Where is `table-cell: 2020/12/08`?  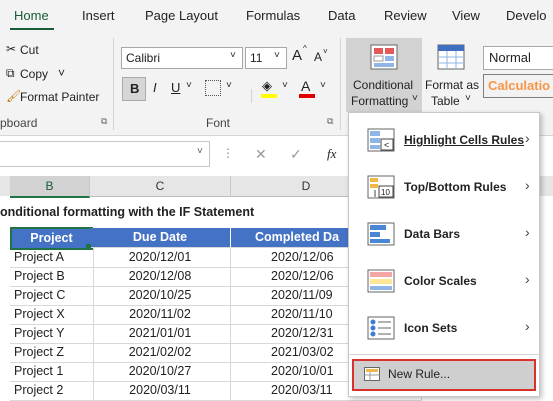
table-cell: 2020/12/08 is located at coordinates (160, 277).